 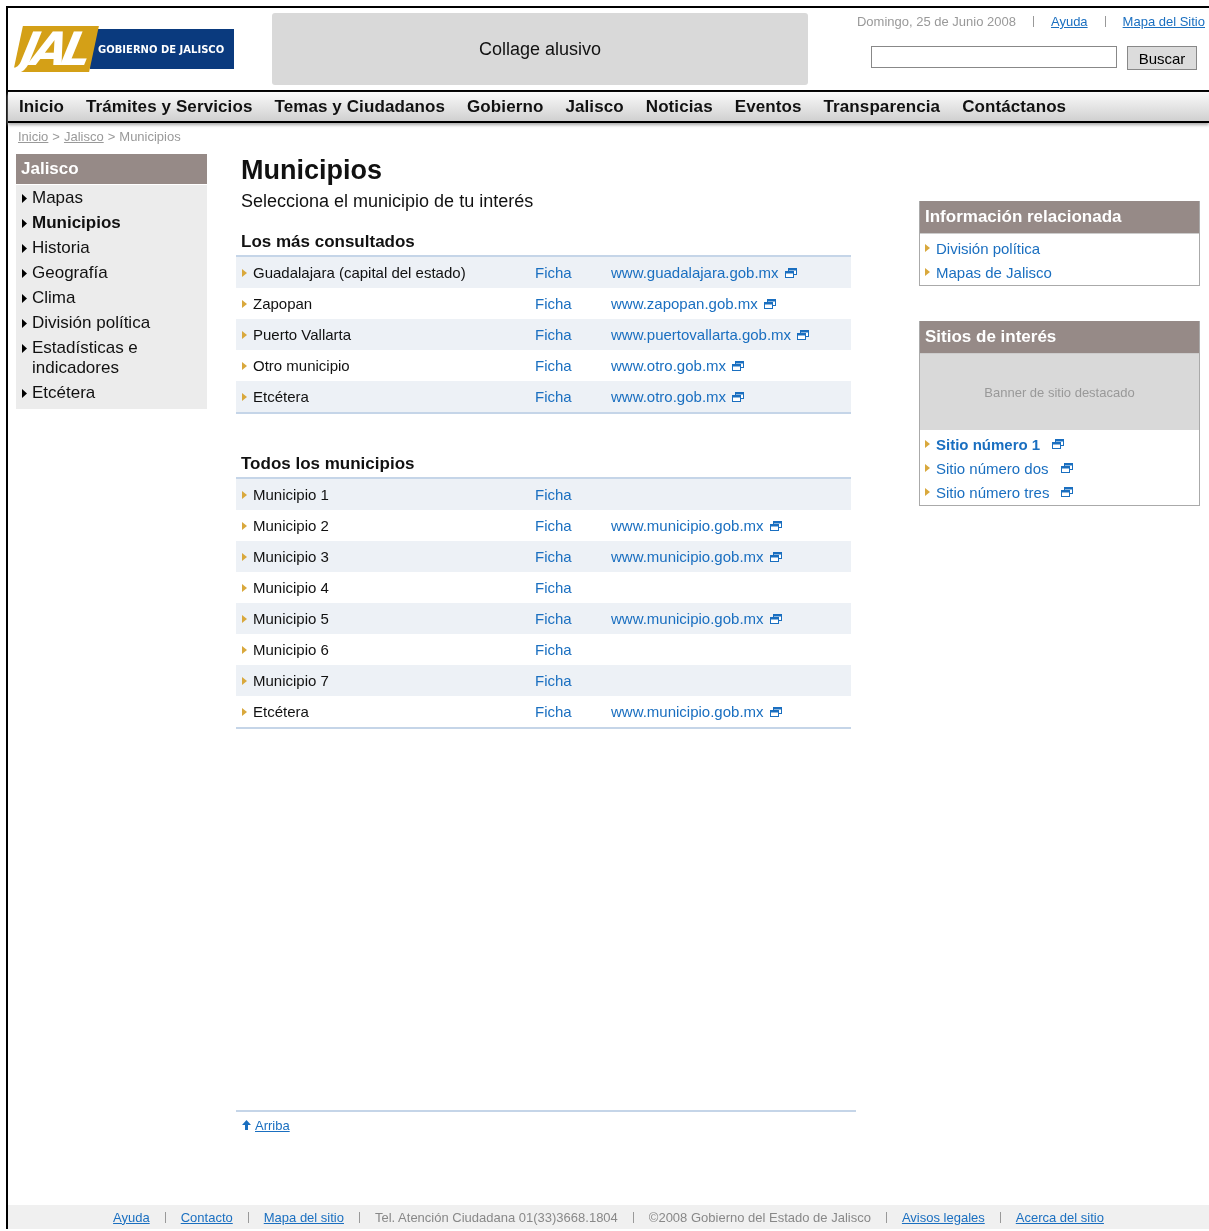 What do you see at coordinates (111, 357) in the screenshot?
I see `sidebar-item: Estadísticas e indicadores` at bounding box center [111, 357].